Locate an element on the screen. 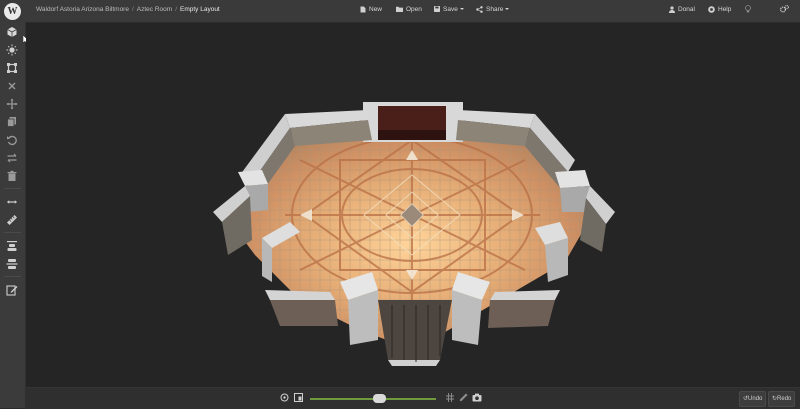 Image resolution: width=800 pixels, height=409 pixels. ruler-icon is located at coordinates (12, 220).